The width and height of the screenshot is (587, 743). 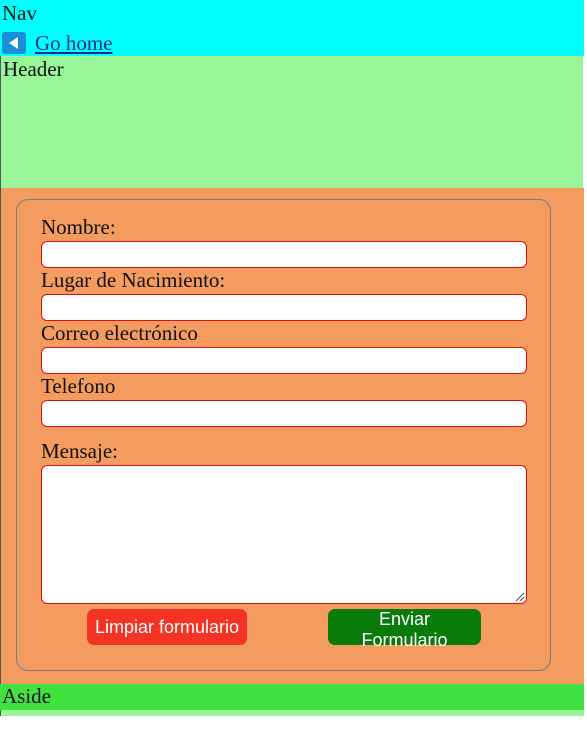 I want to click on aside-title: Aside, so click(x=26, y=696).